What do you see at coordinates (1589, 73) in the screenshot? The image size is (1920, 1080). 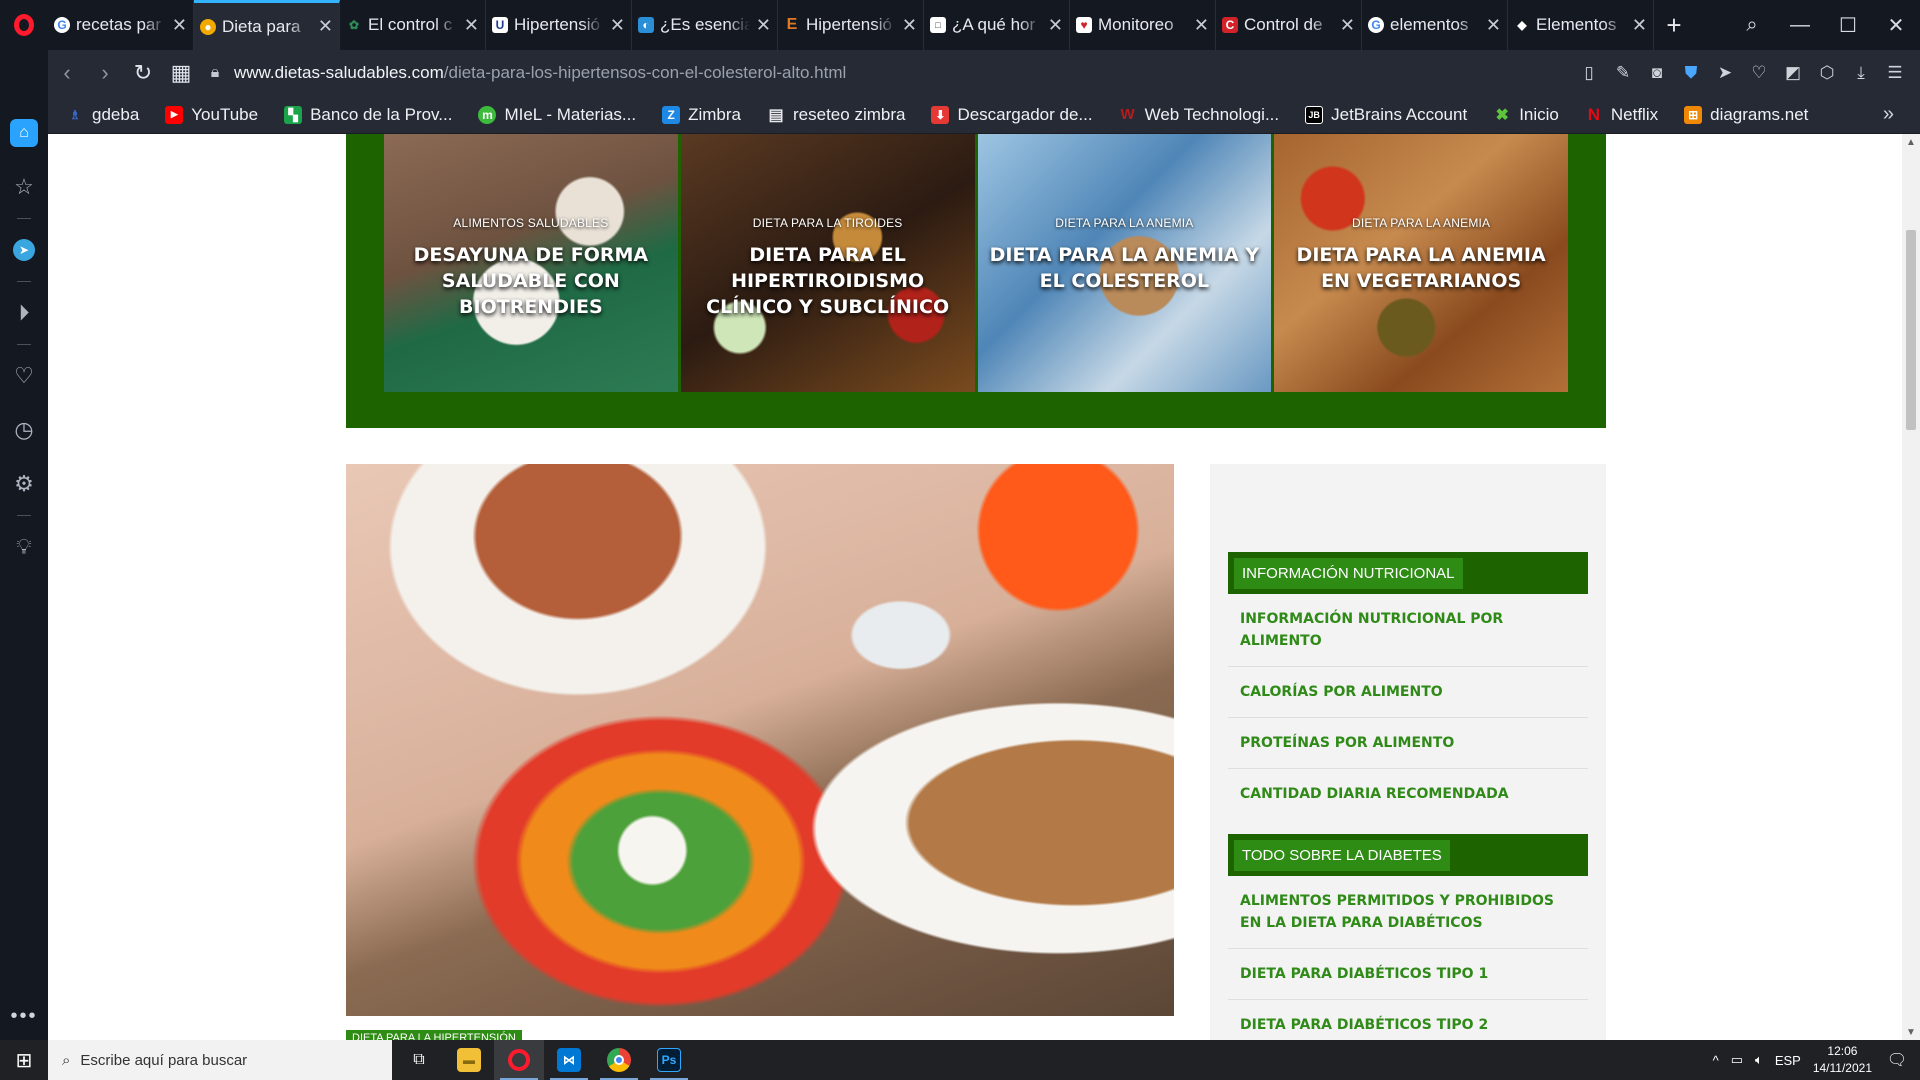 I see `reader-view-icon: ▯` at bounding box center [1589, 73].